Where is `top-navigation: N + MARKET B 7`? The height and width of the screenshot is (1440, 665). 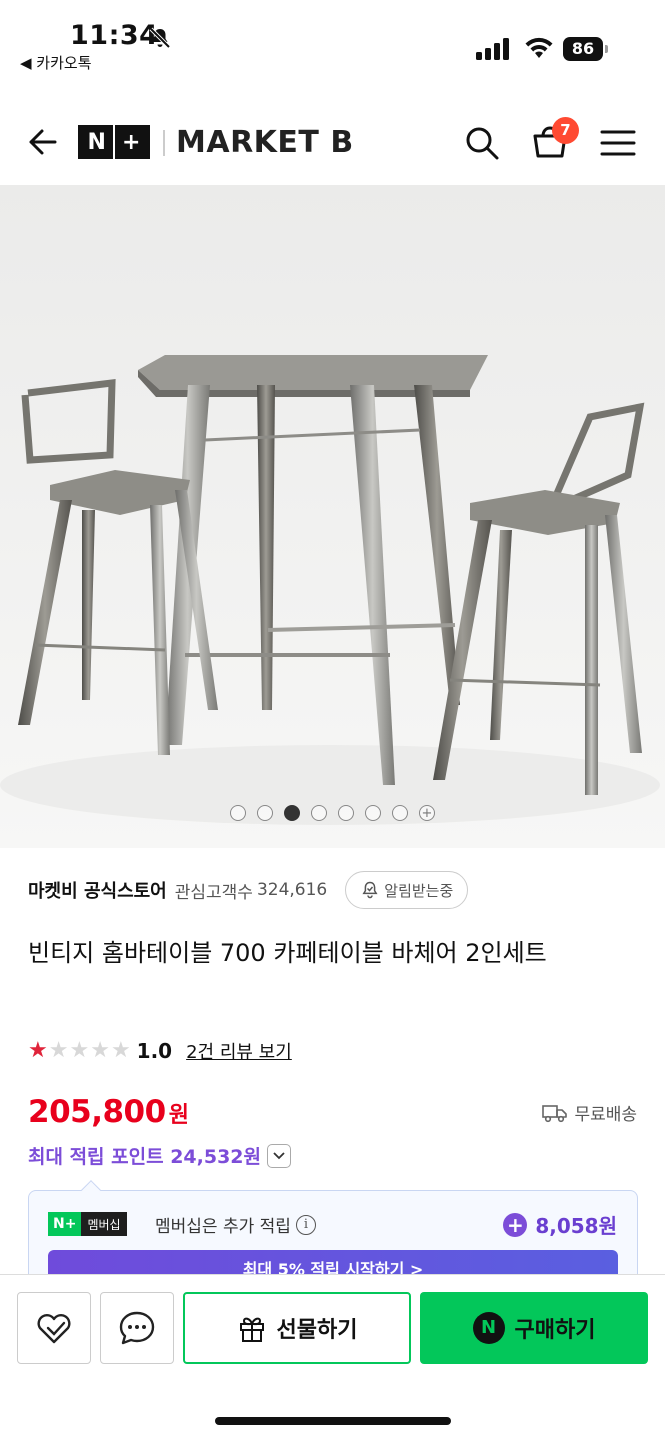
top-navigation: N + MARKET B 7 is located at coordinates (332, 142).